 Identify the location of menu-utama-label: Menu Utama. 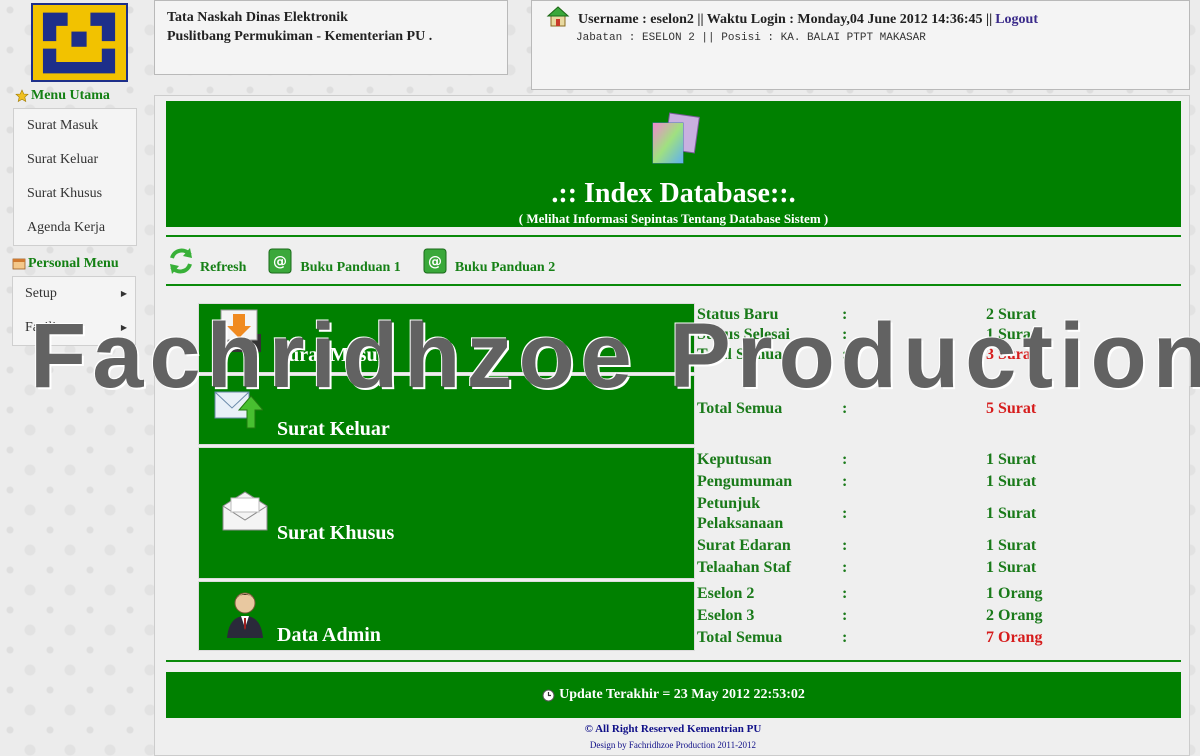
(70, 95).